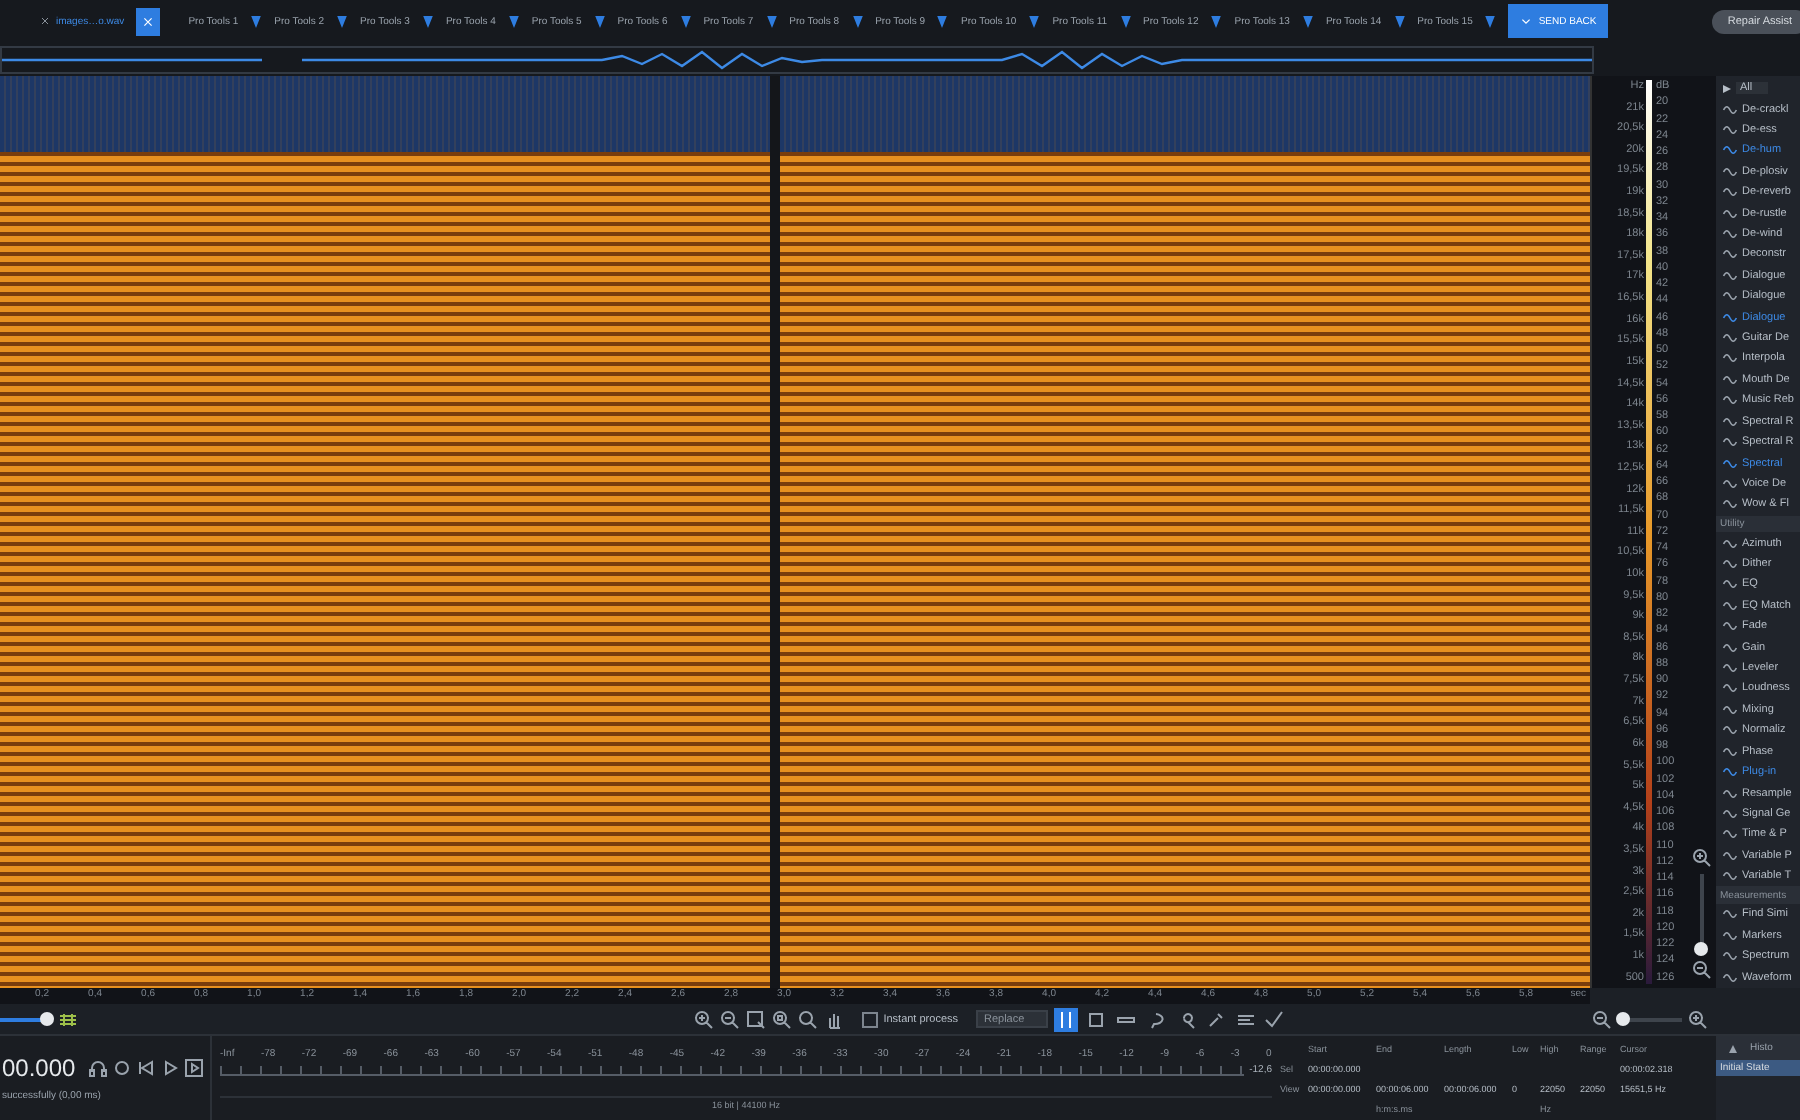 This screenshot has width=1800, height=1120. What do you see at coordinates (39, 1068) in the screenshot?
I see `time-display: 00.000` at bounding box center [39, 1068].